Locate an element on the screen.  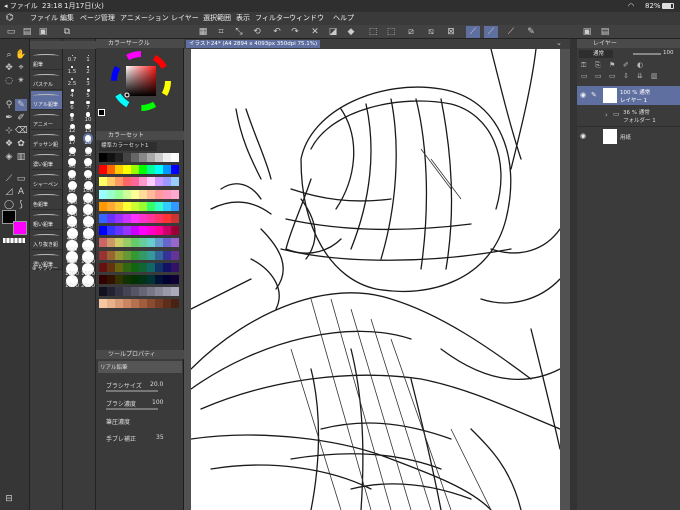
lock-icon: ⚿ is located at coordinates (583, 65).